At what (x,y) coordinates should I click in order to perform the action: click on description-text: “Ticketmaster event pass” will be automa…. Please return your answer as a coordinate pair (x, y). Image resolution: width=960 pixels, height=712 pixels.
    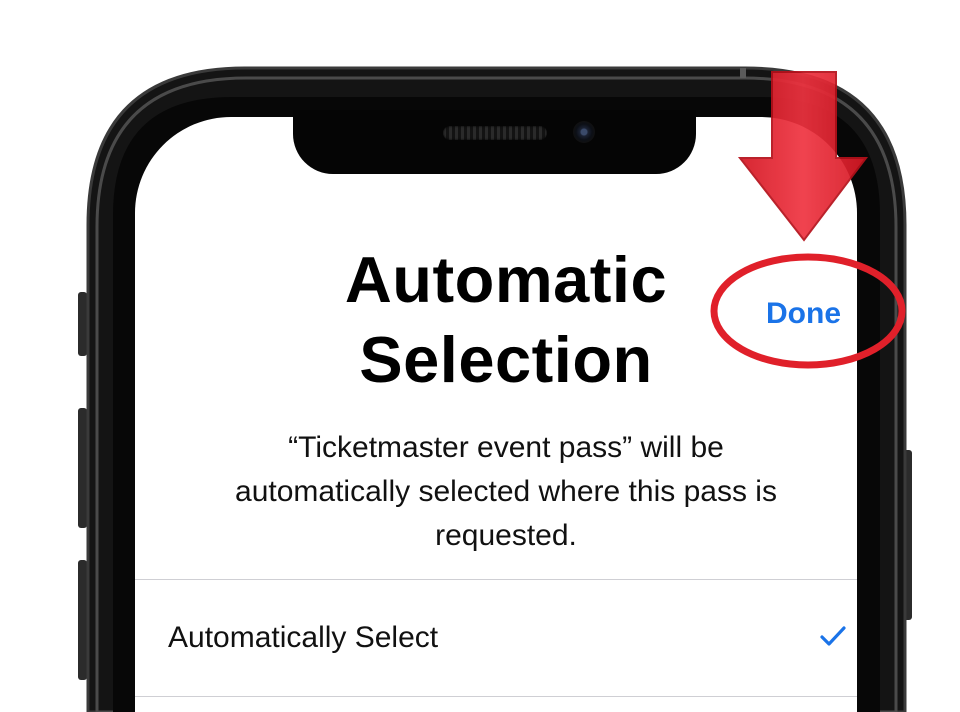
    Looking at the image, I should click on (506, 492).